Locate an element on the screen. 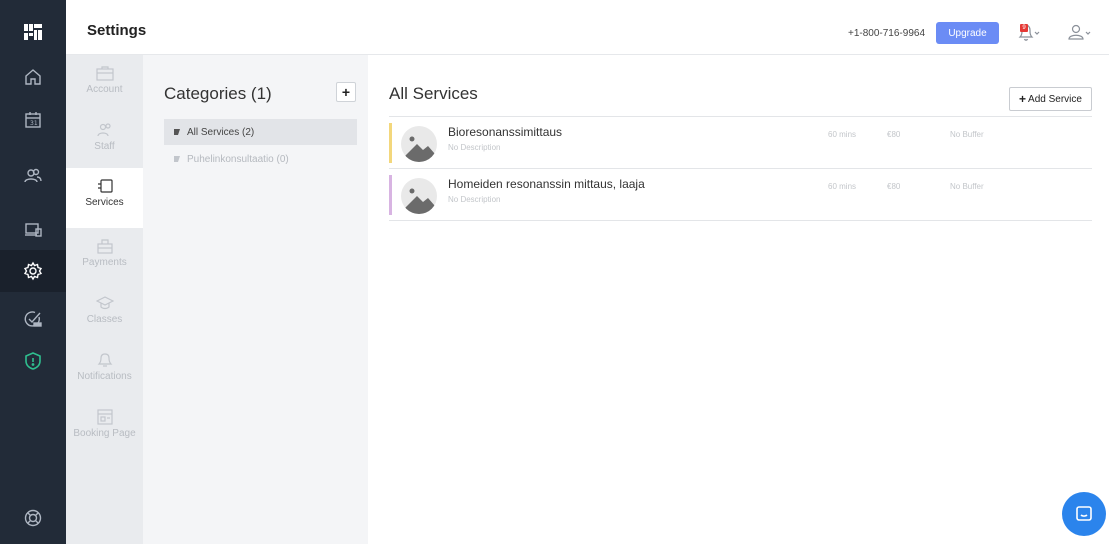 This screenshot has width=1109, height=544. shield-icon is located at coordinates (33, 361).